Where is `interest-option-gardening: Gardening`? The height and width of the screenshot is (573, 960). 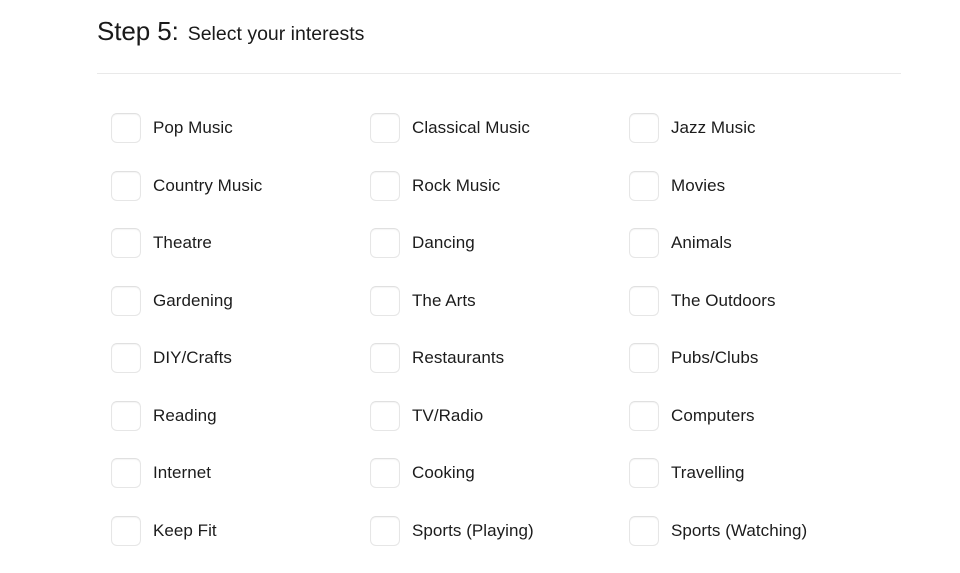
interest-option-gardening: Gardening is located at coordinates (240, 300).